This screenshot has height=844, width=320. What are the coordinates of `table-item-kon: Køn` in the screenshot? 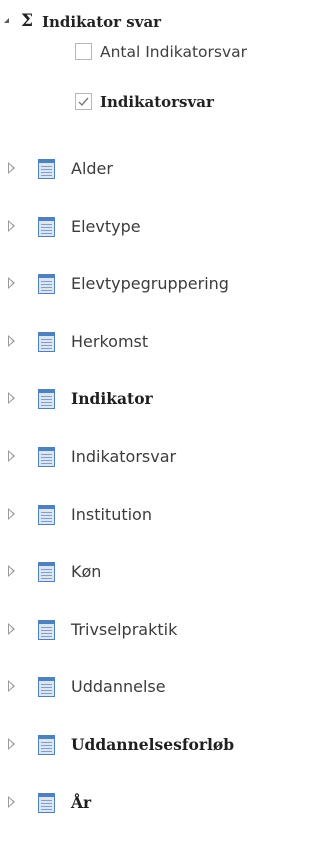 It's located at (155, 585).